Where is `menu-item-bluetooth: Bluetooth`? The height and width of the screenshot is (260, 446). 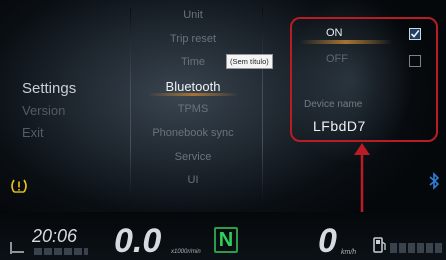 menu-item-bluetooth: Bluetooth is located at coordinates (193, 87).